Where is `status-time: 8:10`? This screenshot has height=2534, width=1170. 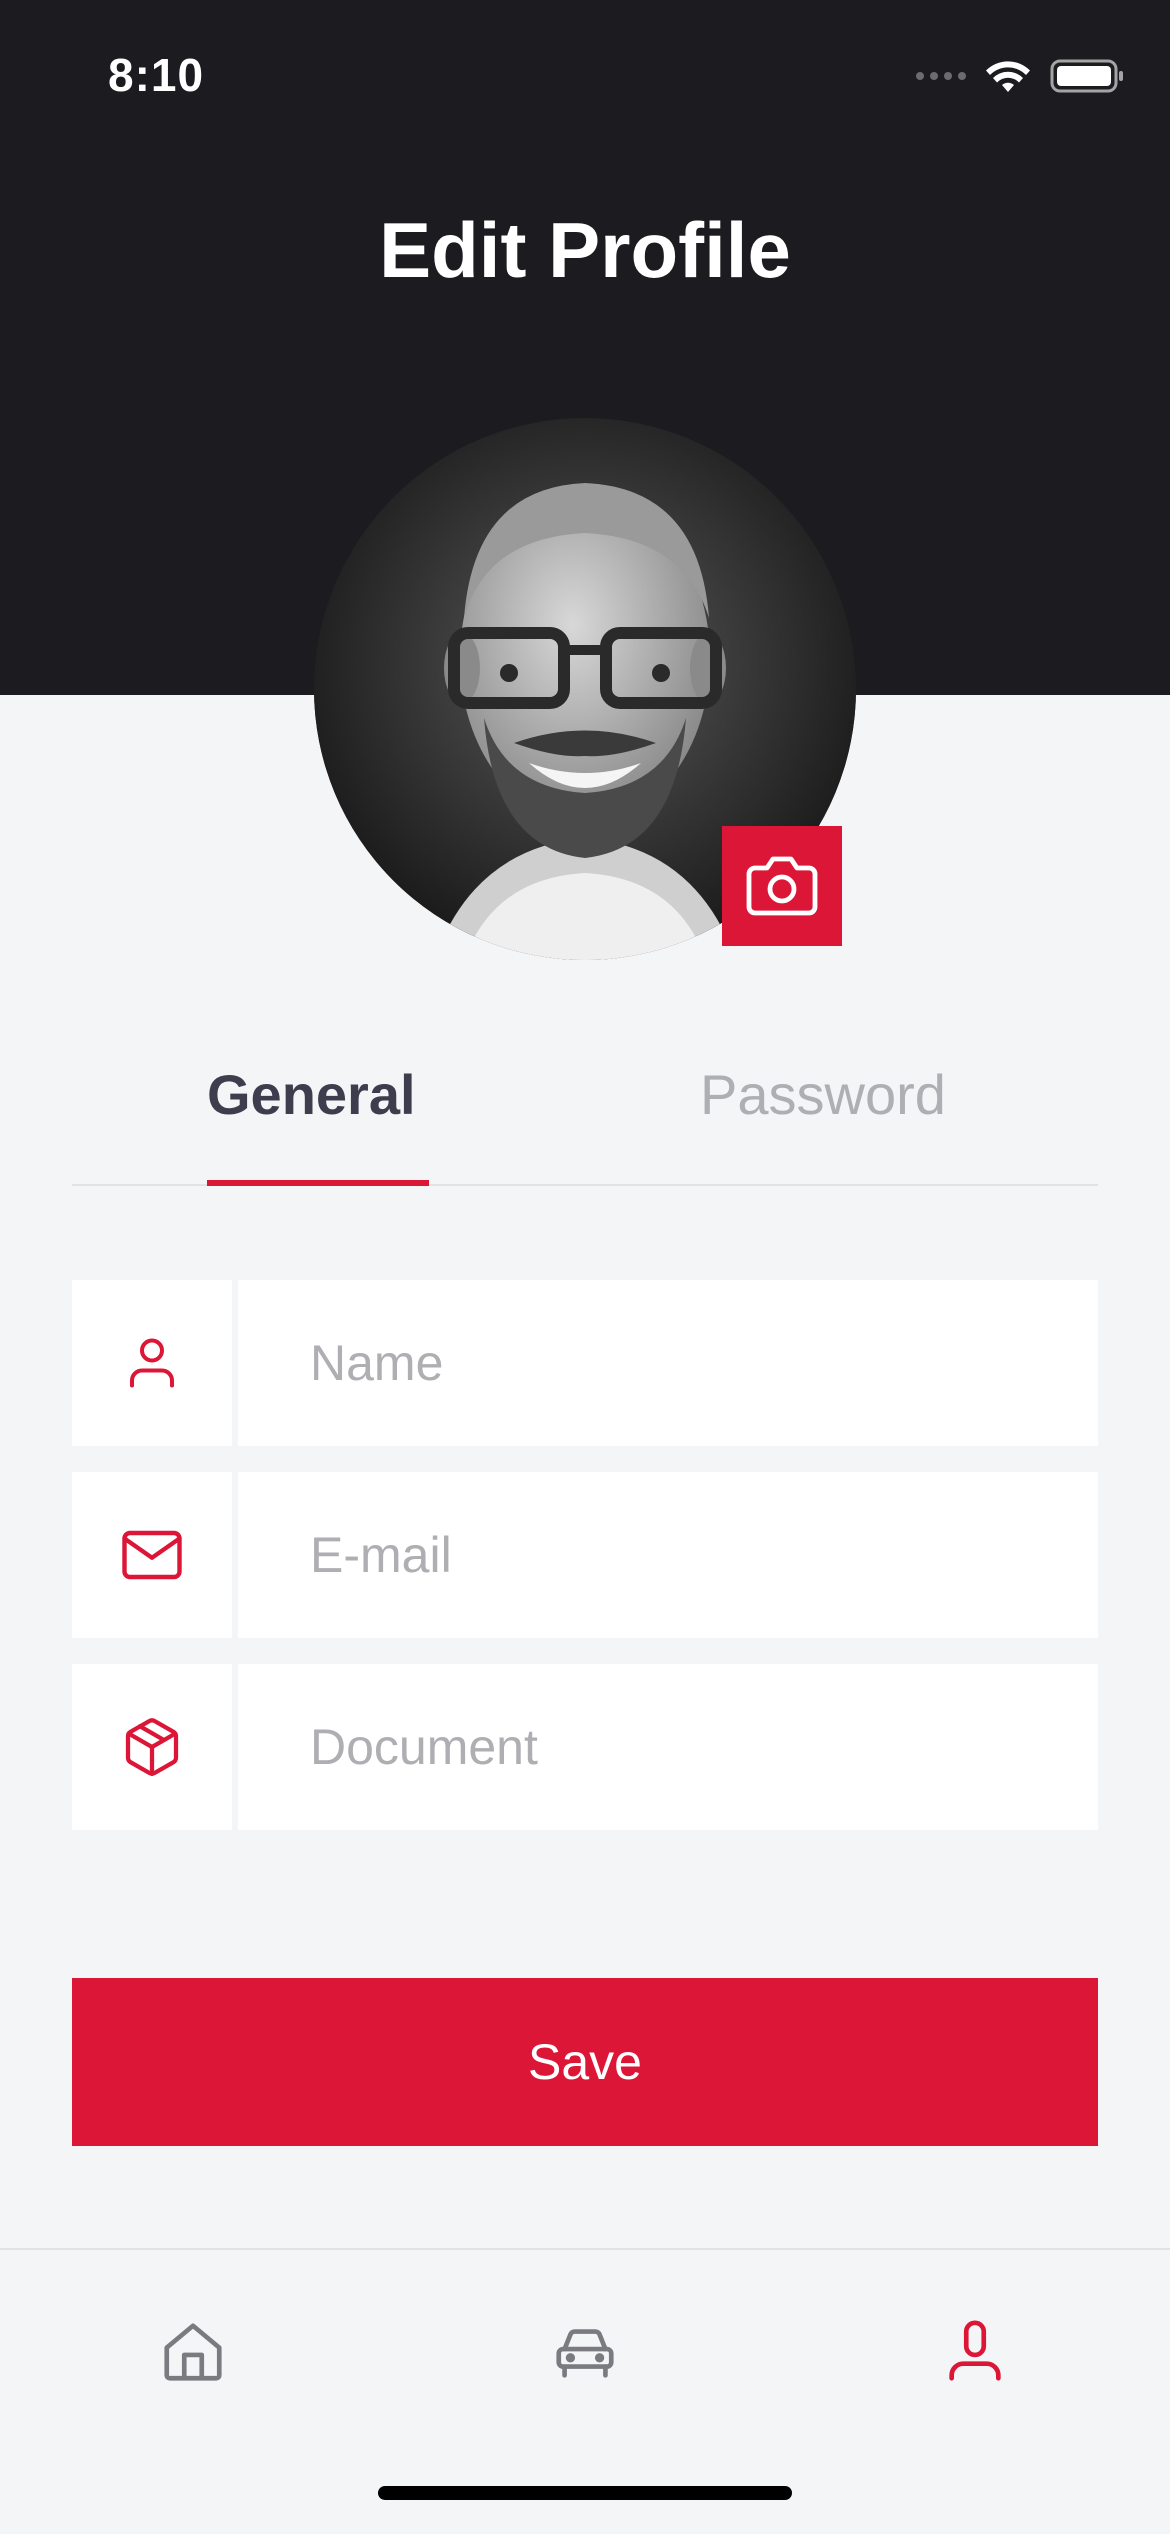
status-time: 8:10 is located at coordinates (156, 75).